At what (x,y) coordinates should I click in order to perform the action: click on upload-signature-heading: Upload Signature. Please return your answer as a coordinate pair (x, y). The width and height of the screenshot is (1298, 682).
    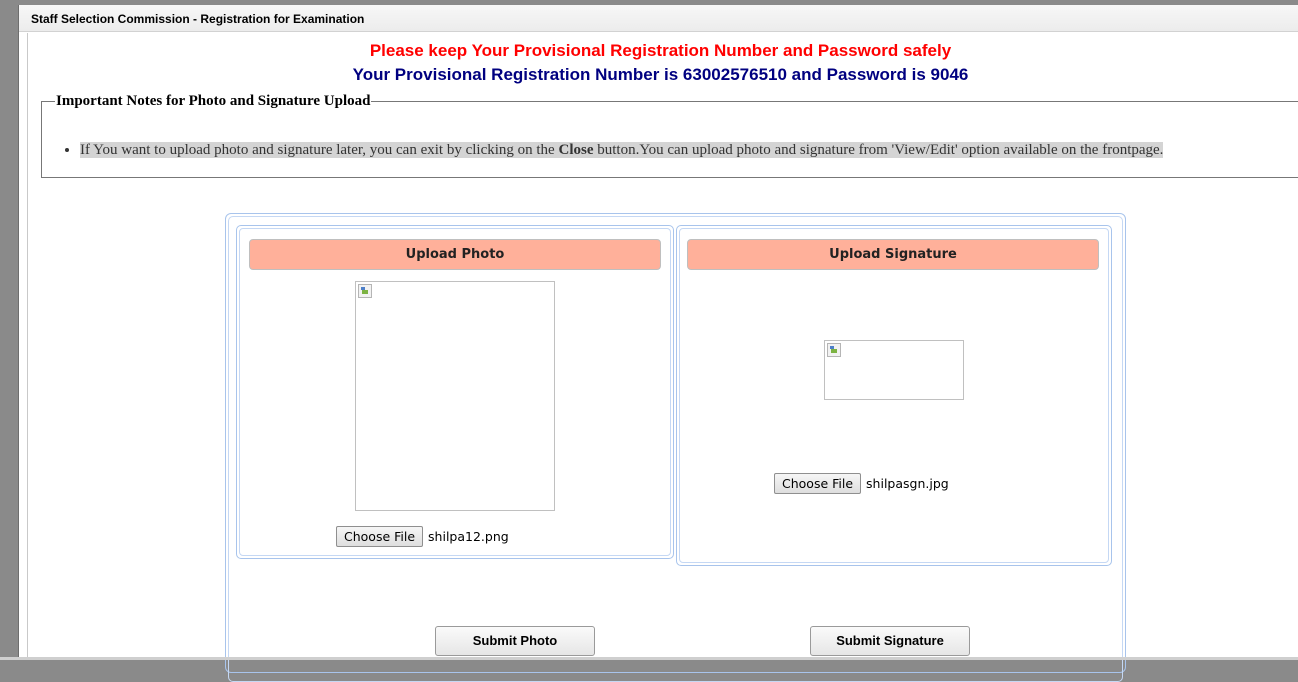
    Looking at the image, I should click on (893, 254).